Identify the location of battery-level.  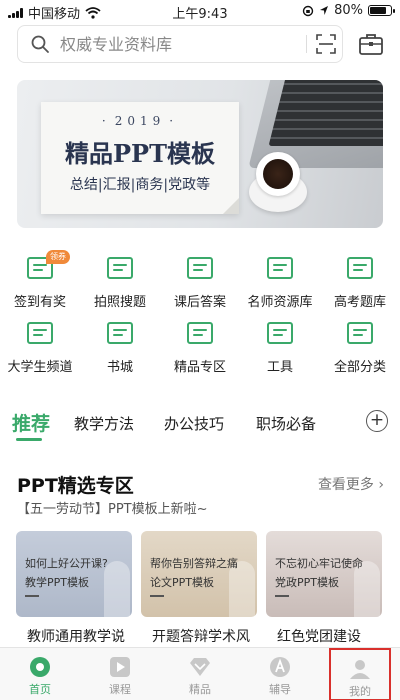
(378, 10).